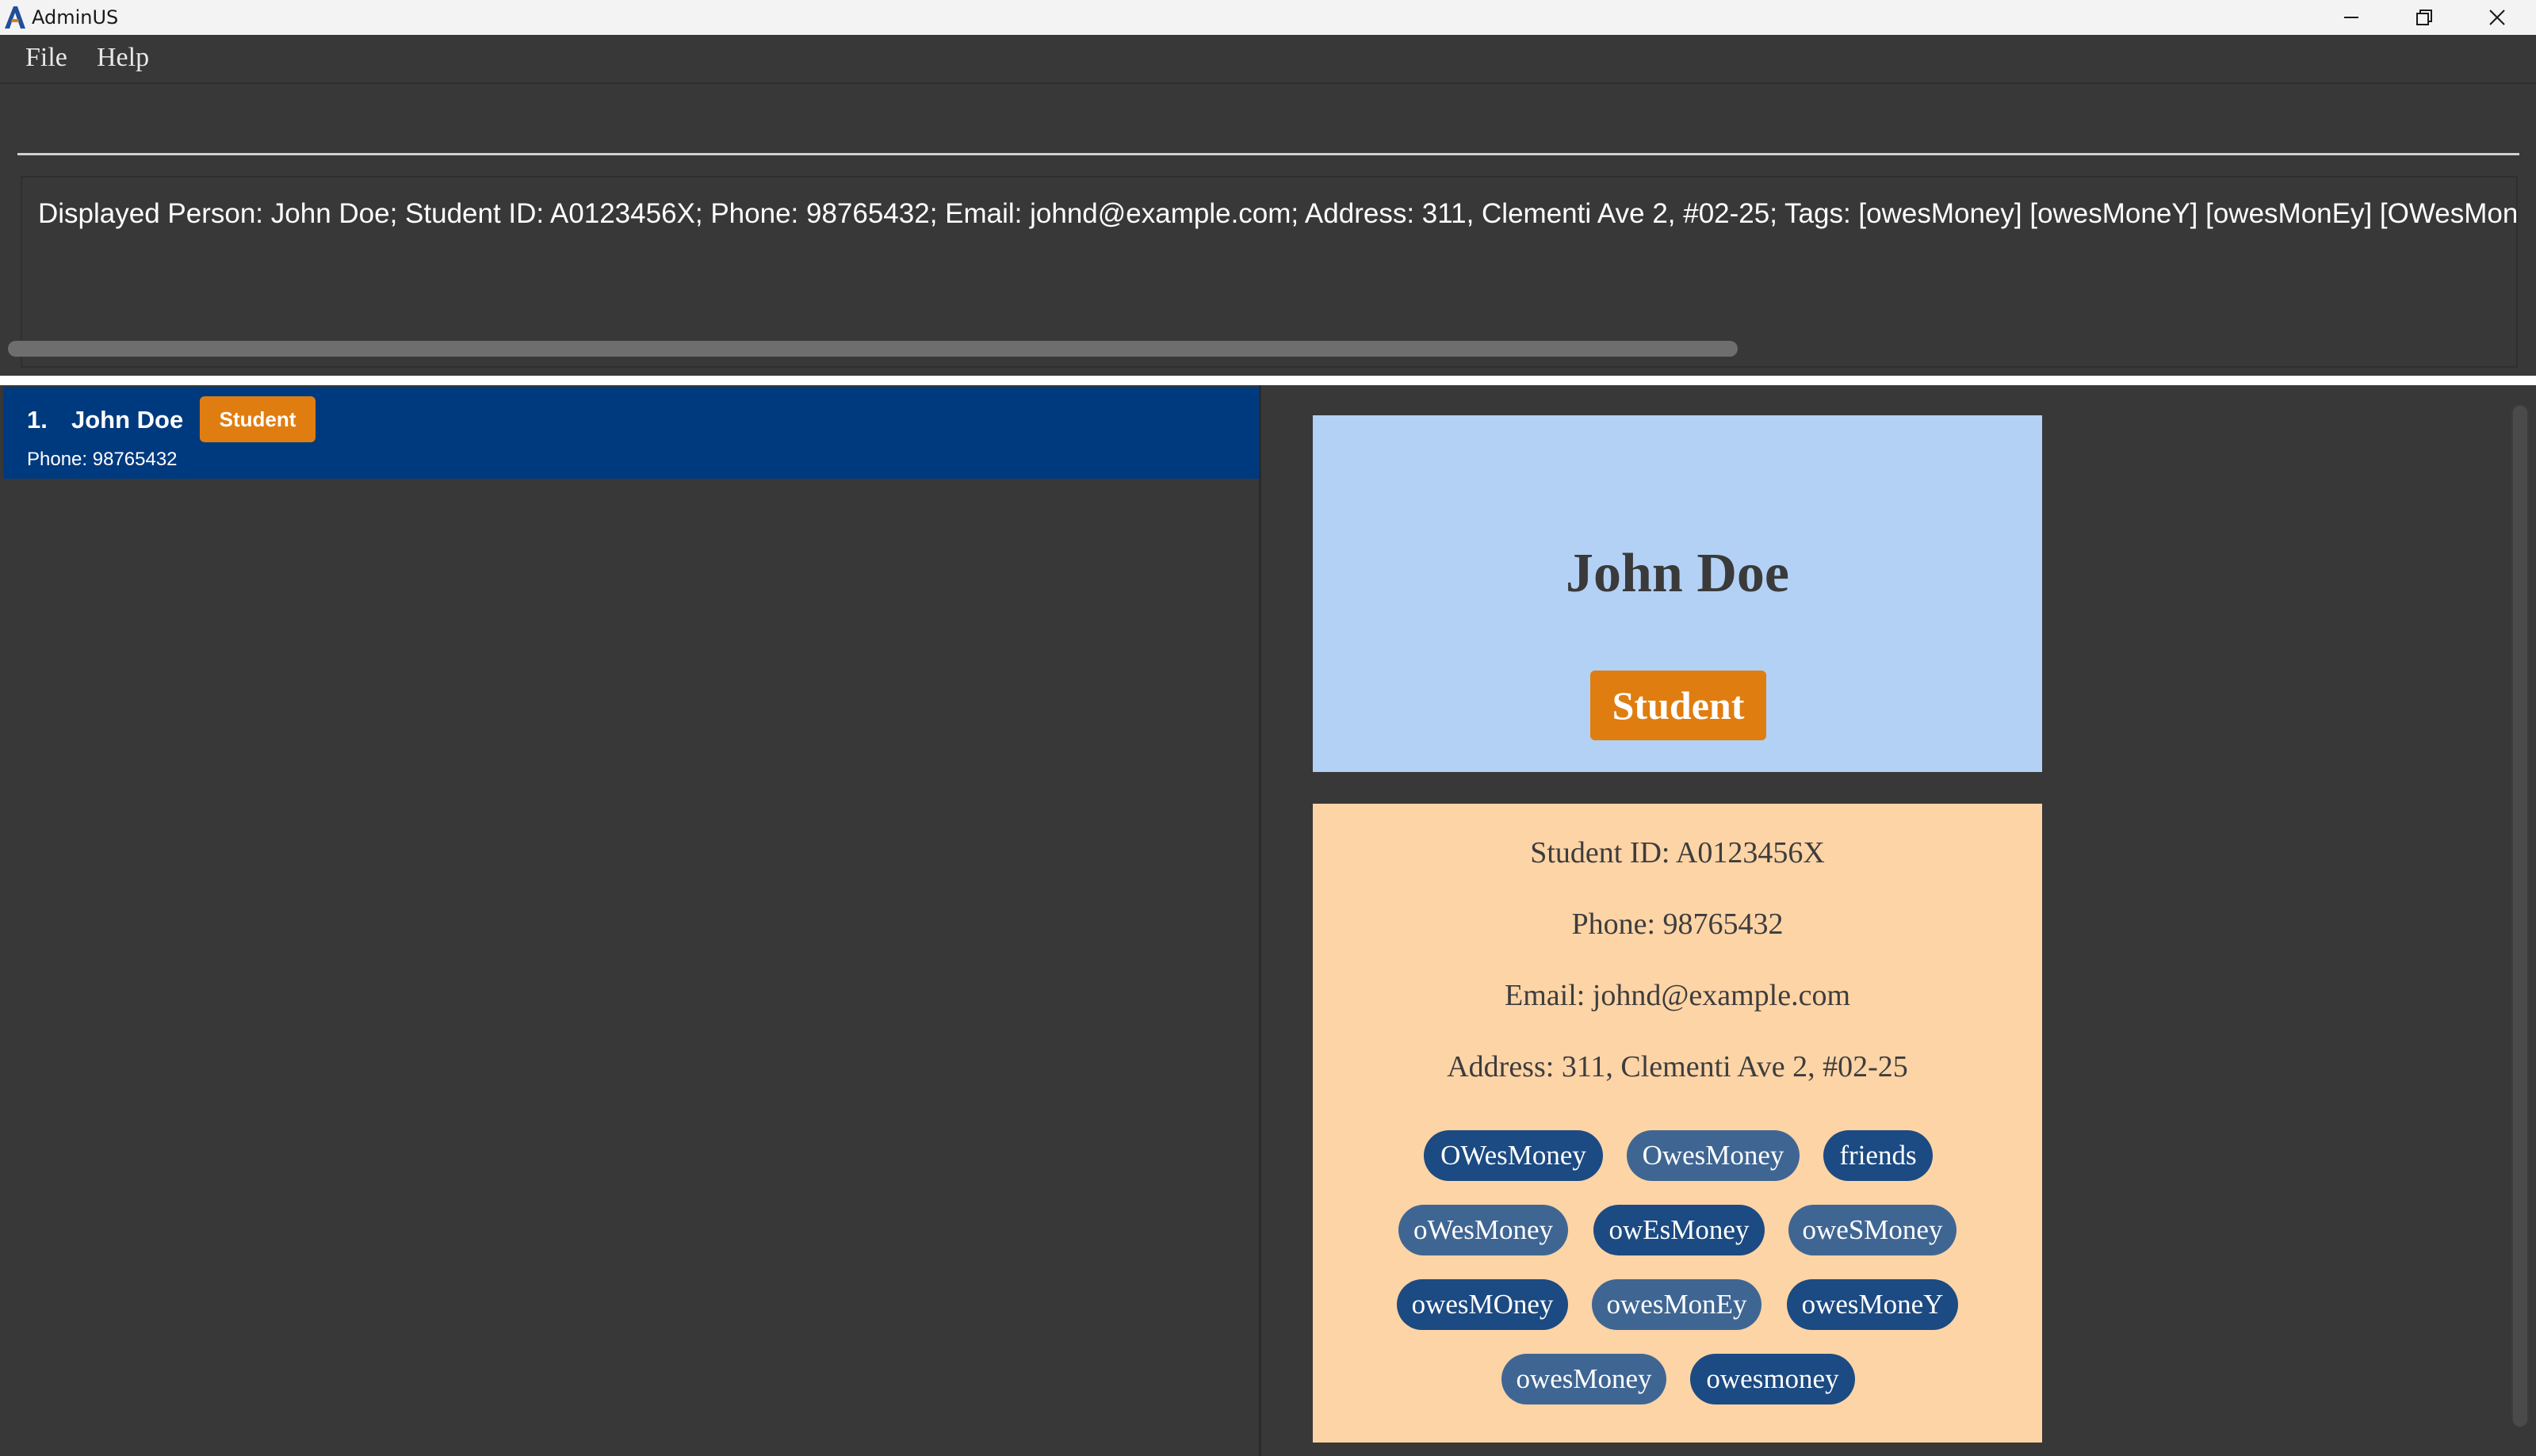  Describe the element at coordinates (1268, 380) in the screenshot. I see `section-divider` at that location.